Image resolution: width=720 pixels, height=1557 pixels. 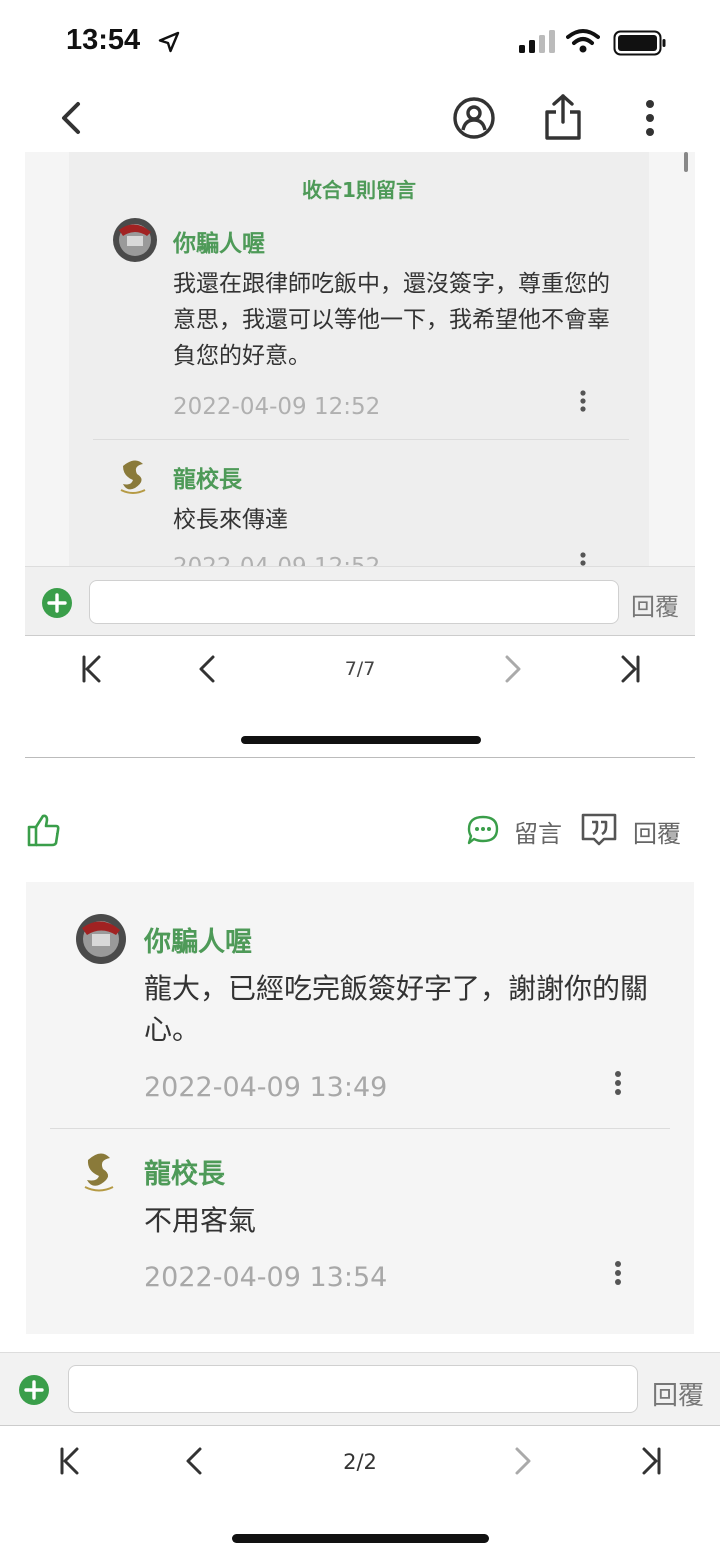 I want to click on screenshot-reply-button: 回覆, so click(x=655, y=604).